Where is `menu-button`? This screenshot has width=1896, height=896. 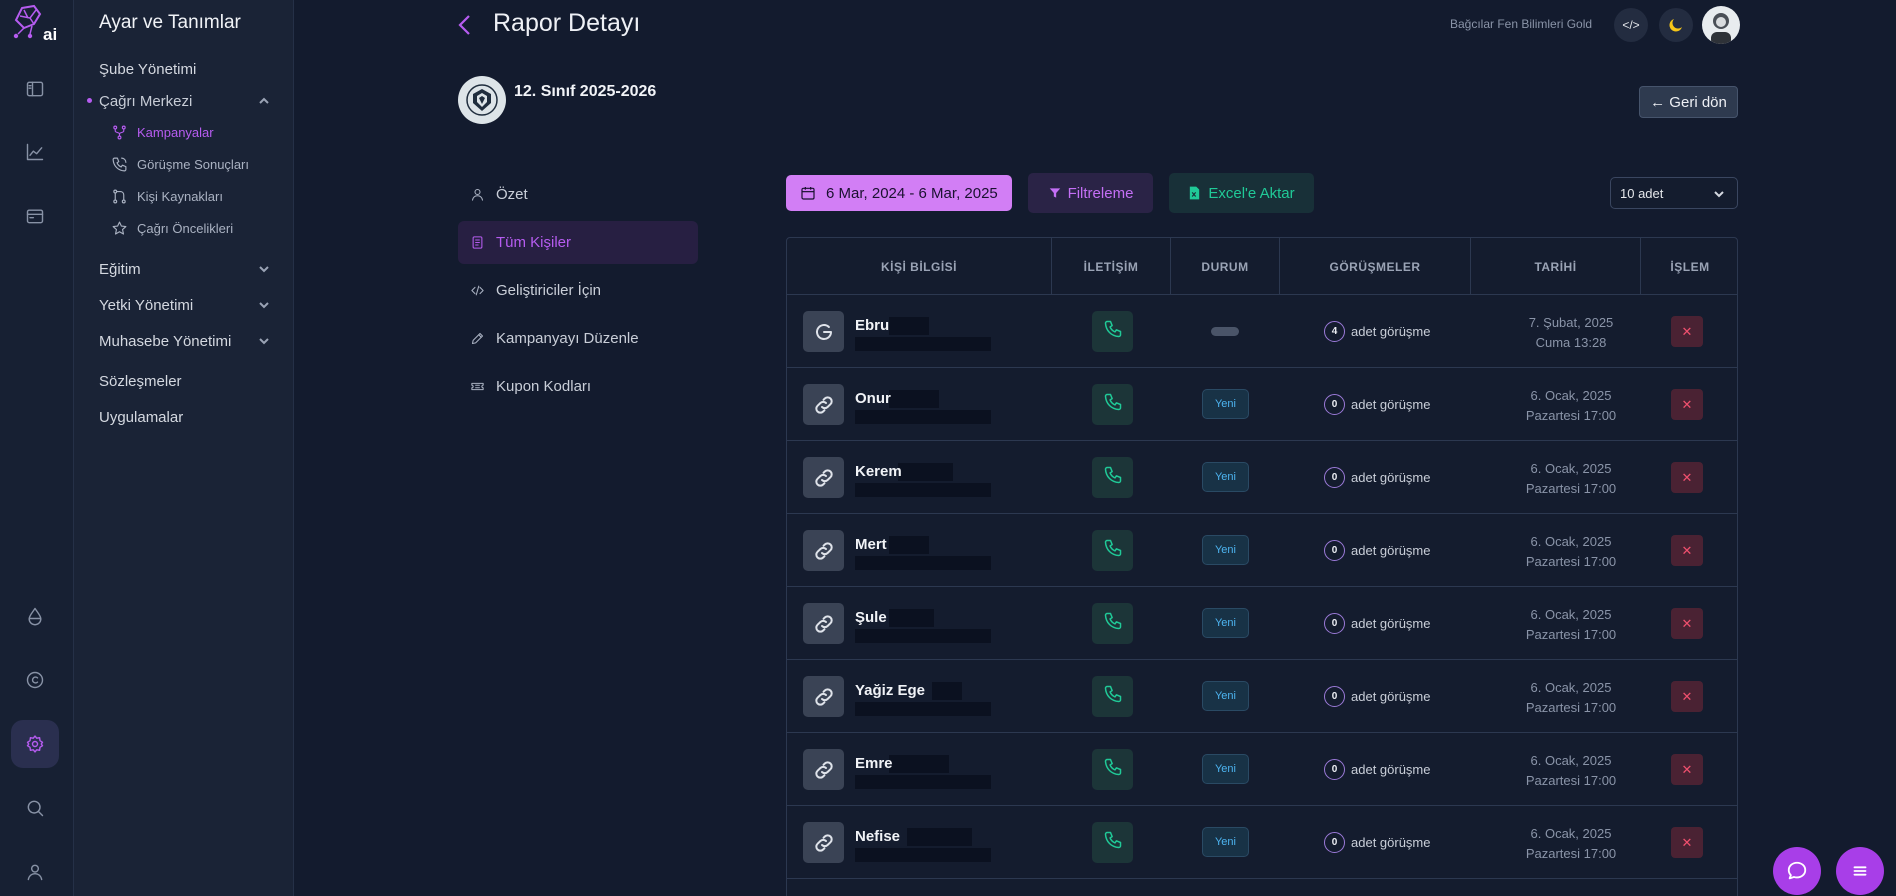 menu-button is located at coordinates (1860, 871).